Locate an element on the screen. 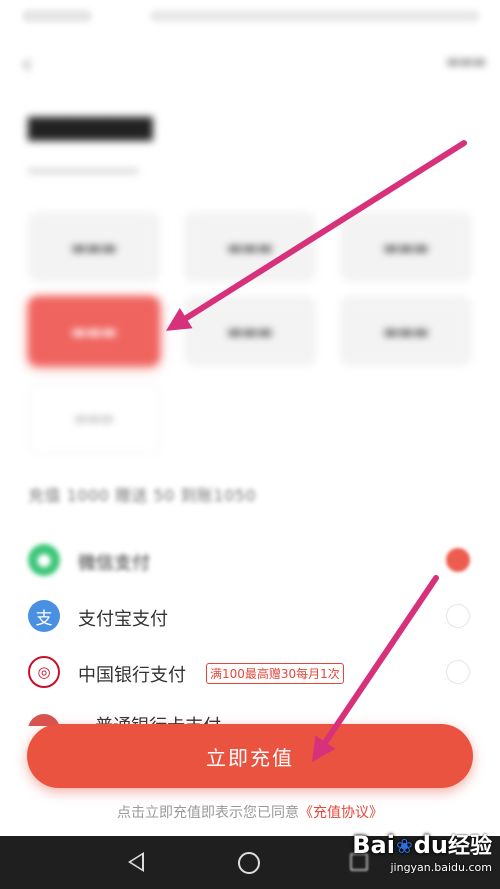 The height and width of the screenshot is (889, 500). nav-back-icon is located at coordinates (136, 862).